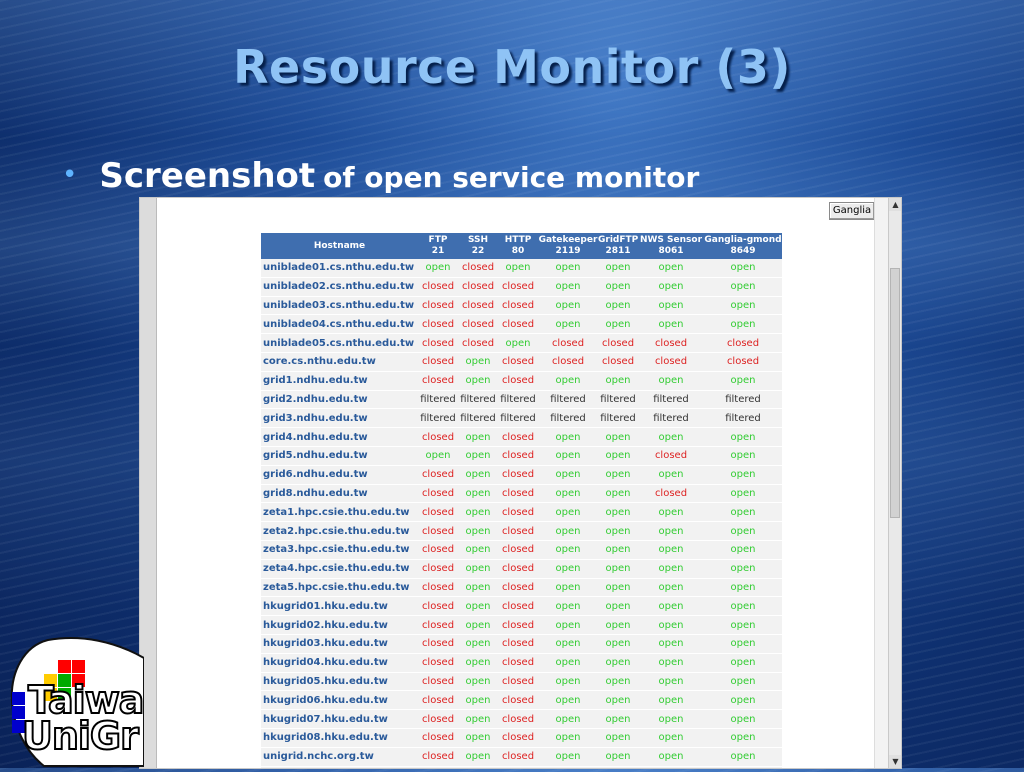 This screenshot has height=772, width=1024. What do you see at coordinates (339, 437) in the screenshot?
I see `hostname-cell: grid4.ndhu.edu.tw` at bounding box center [339, 437].